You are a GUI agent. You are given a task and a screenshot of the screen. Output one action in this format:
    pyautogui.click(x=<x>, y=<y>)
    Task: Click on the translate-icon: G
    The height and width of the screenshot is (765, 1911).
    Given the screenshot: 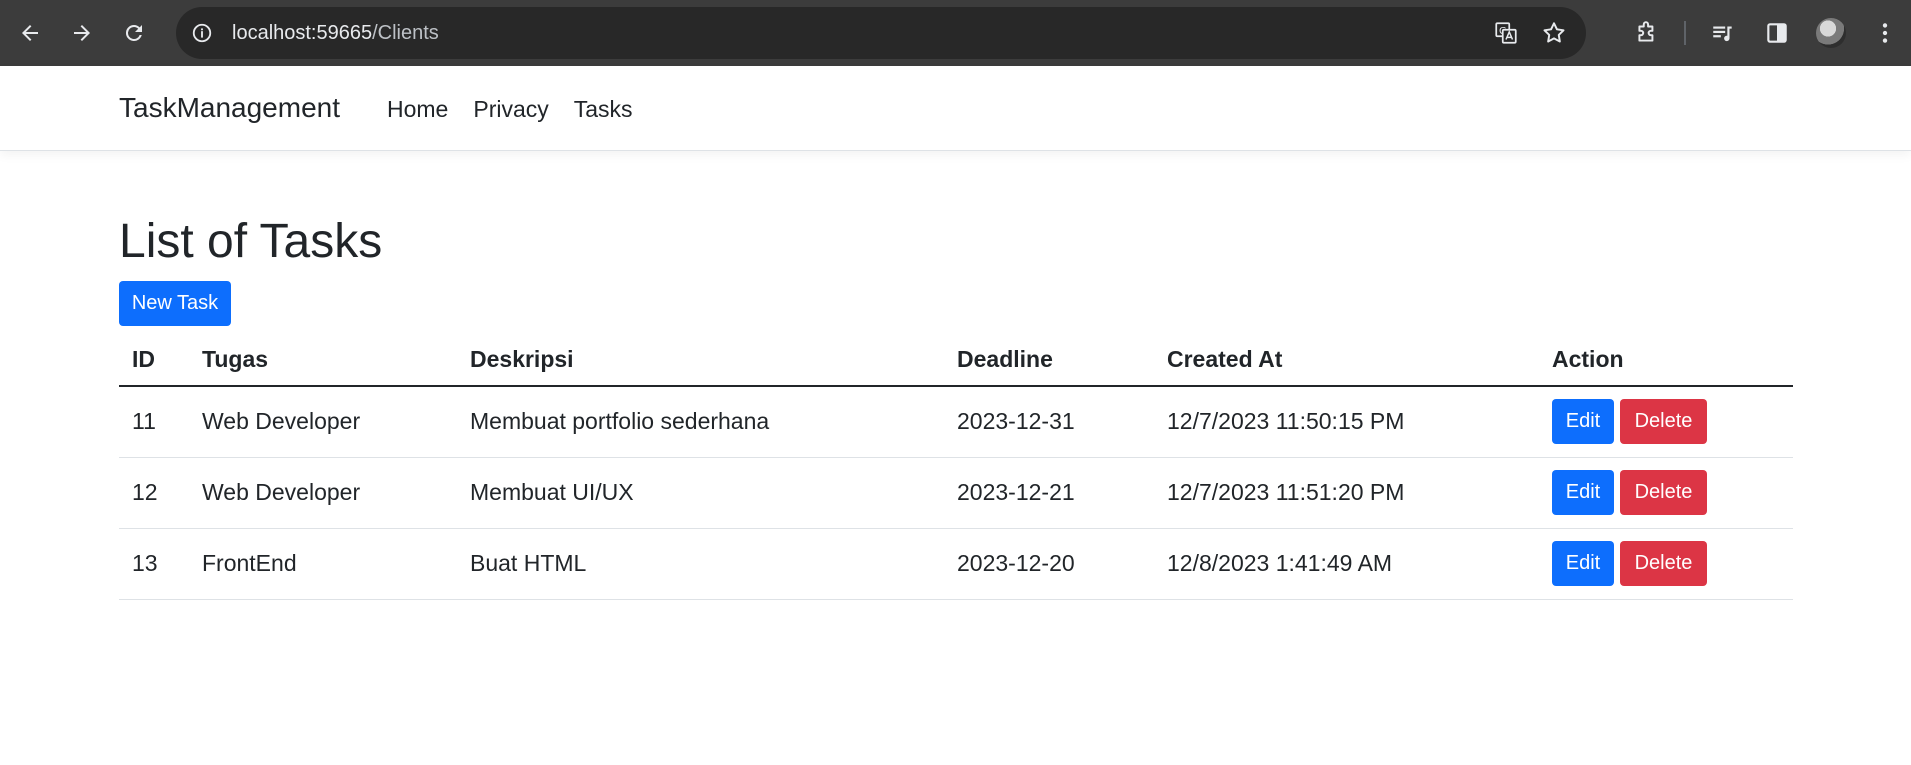 What is the action you would take?
    pyautogui.click(x=1506, y=33)
    